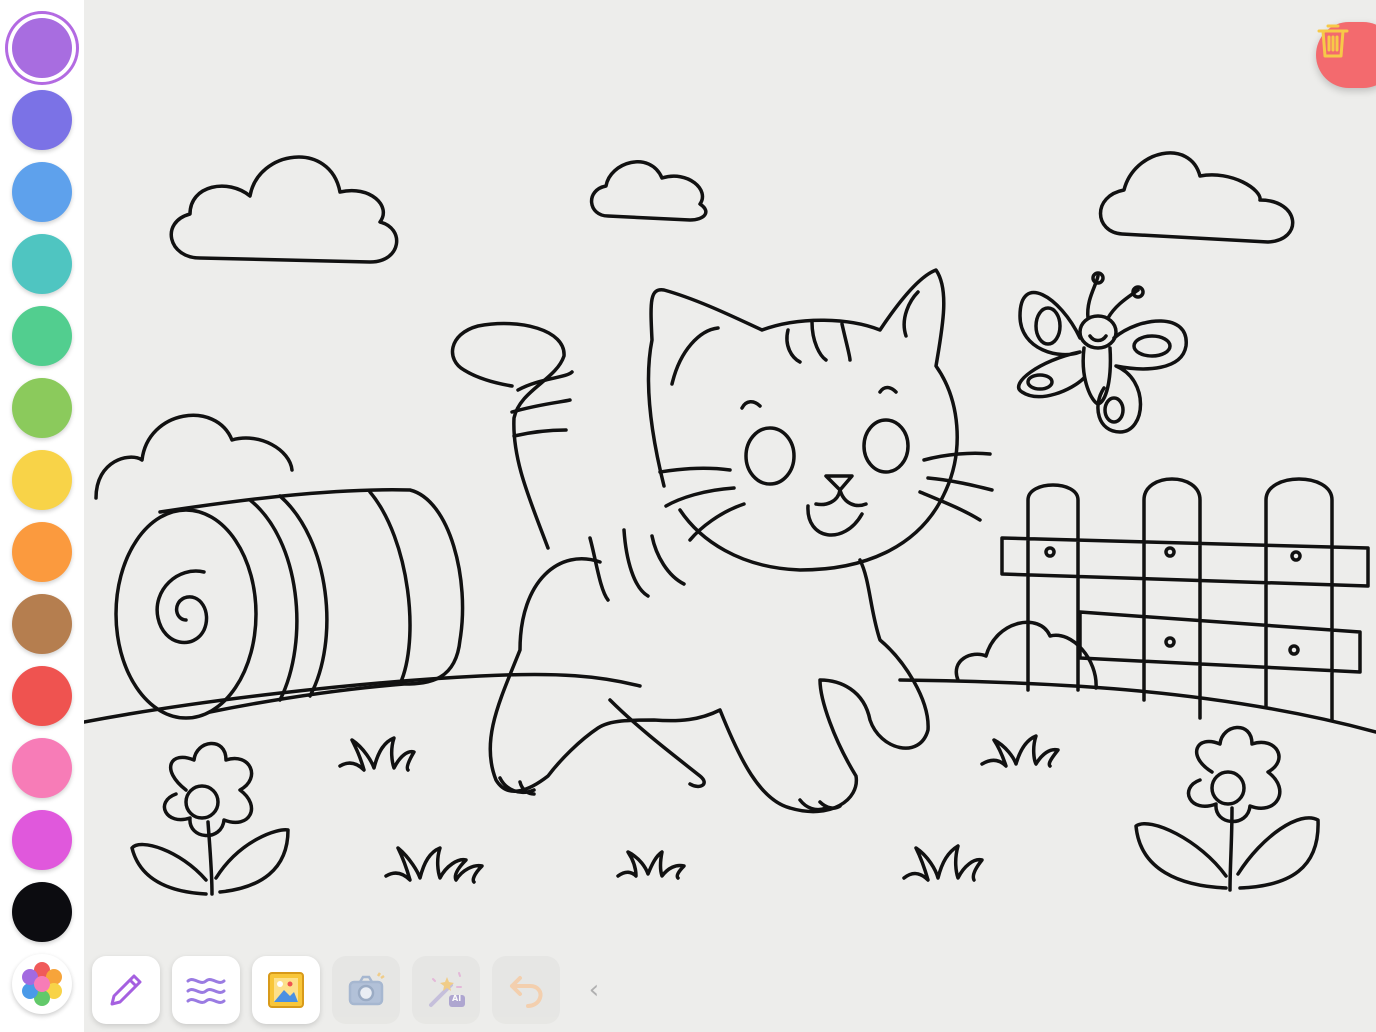 This screenshot has width=1376, height=1032. I want to click on magic-wand-ai-icon, so click(447, 989).